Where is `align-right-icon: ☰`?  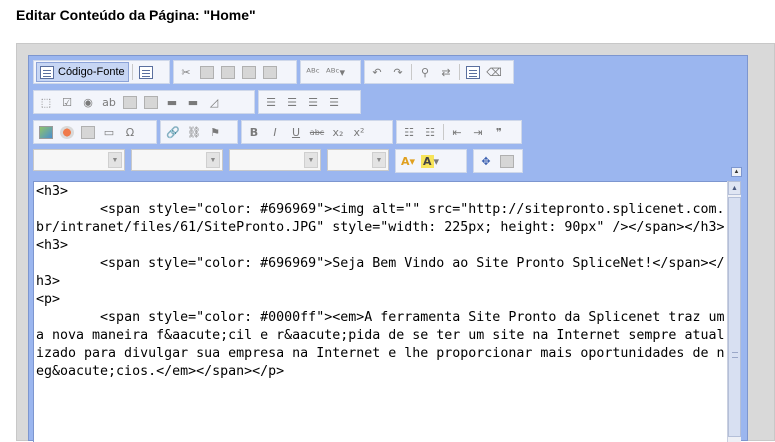
align-right-icon: ☰ is located at coordinates (313, 102).